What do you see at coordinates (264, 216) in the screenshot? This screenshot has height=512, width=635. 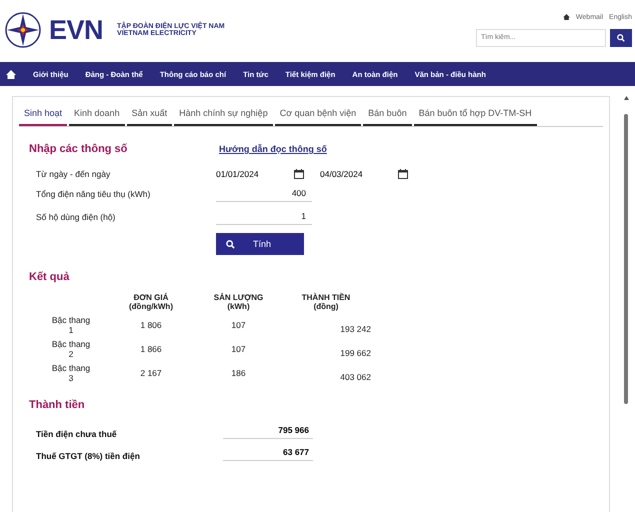 I see `input-field: 1` at bounding box center [264, 216].